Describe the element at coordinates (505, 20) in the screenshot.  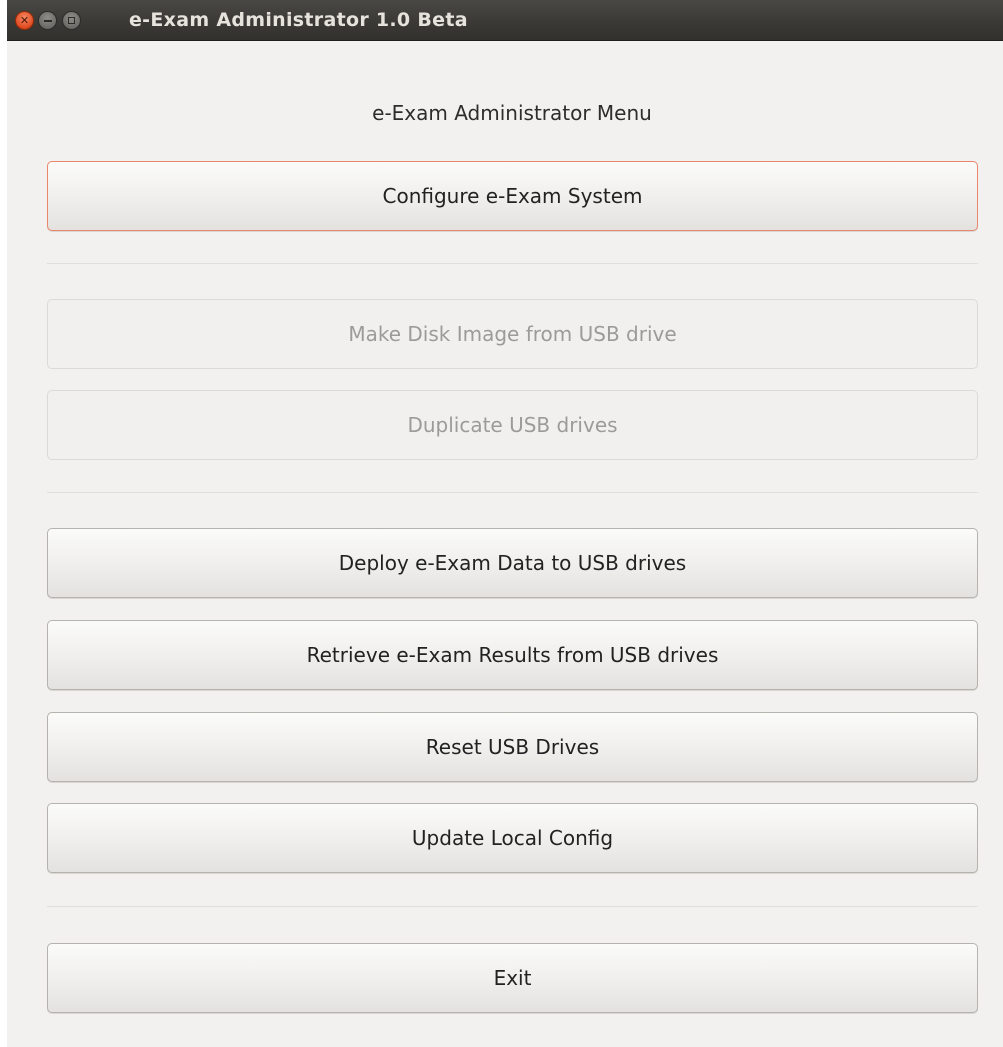
I see `title-bar: ✕ e-Exam Administrator 1.0 Beta` at that location.